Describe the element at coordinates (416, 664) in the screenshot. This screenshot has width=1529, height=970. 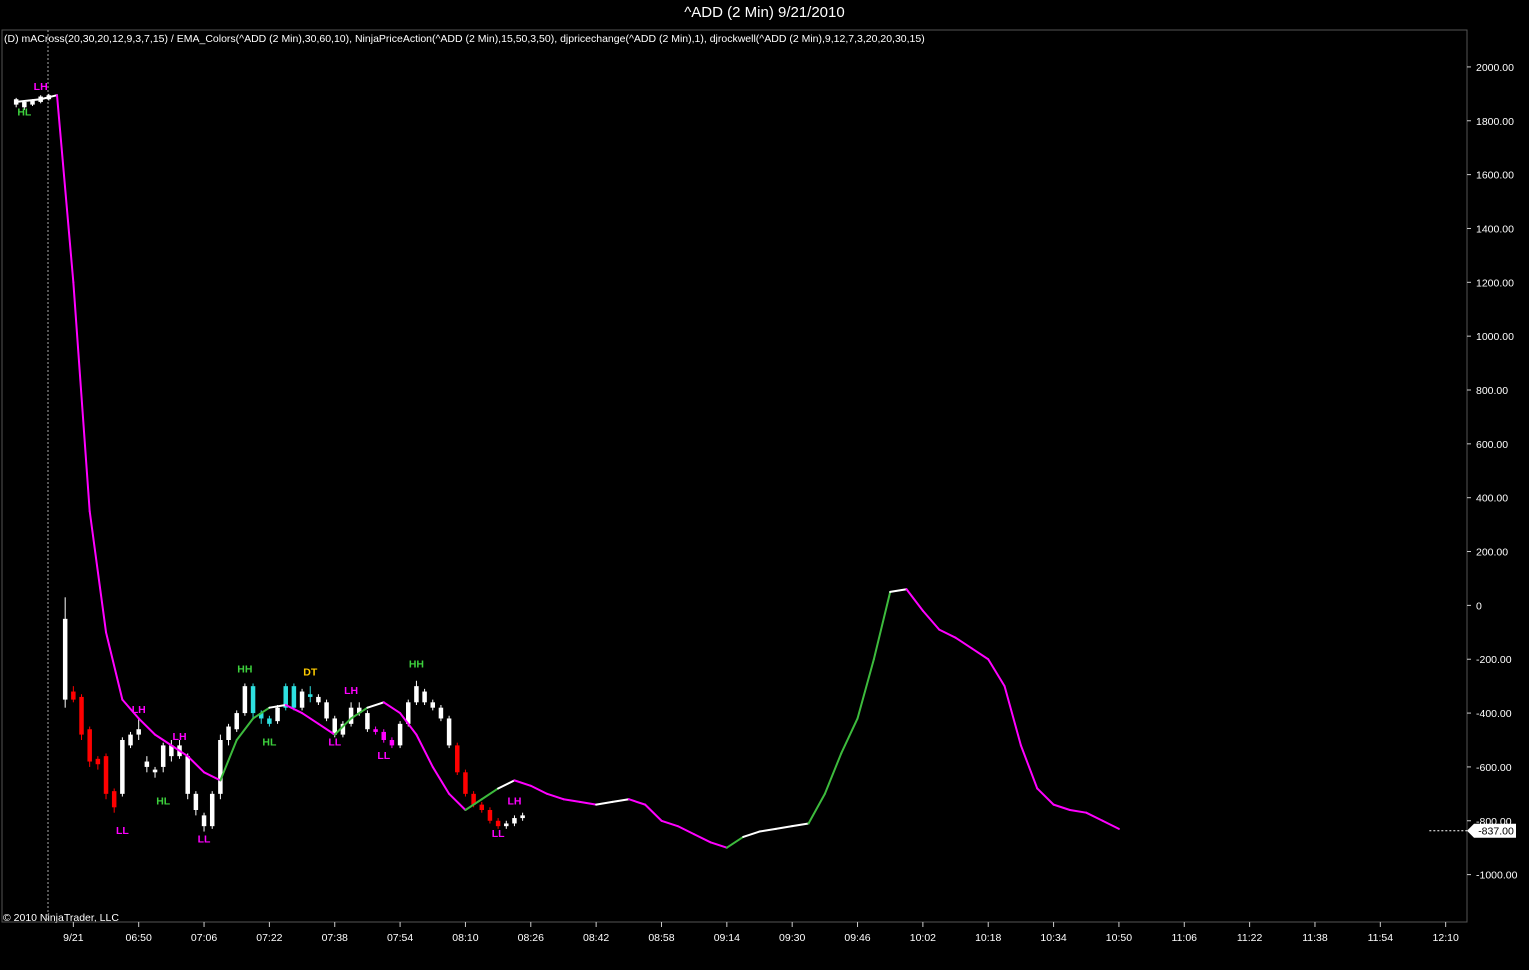
I see `swing-label: HH` at that location.